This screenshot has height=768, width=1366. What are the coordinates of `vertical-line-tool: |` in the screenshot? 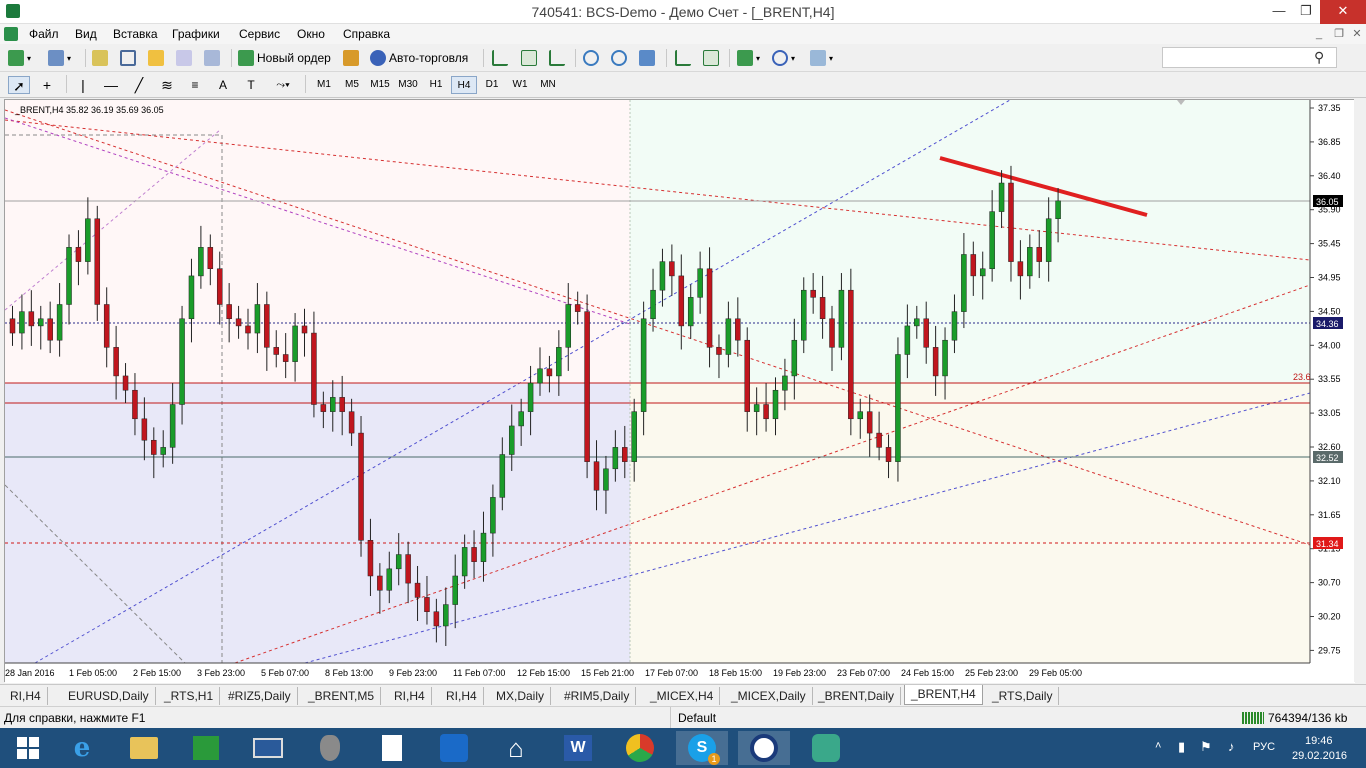 It's located at (83, 85).